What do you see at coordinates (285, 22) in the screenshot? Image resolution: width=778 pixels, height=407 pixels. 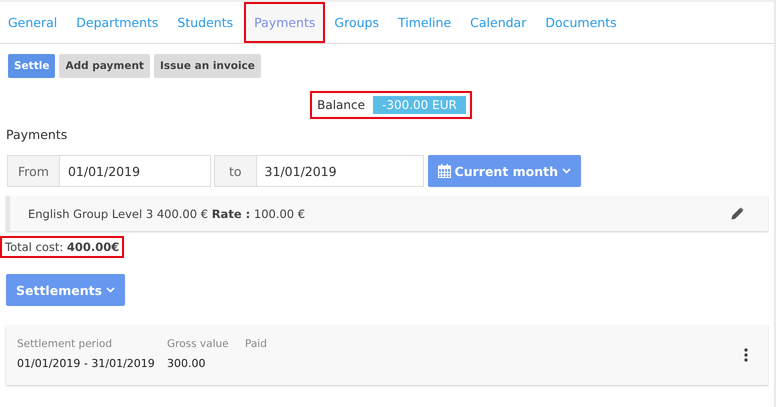 I see `tab: Payments` at bounding box center [285, 22].